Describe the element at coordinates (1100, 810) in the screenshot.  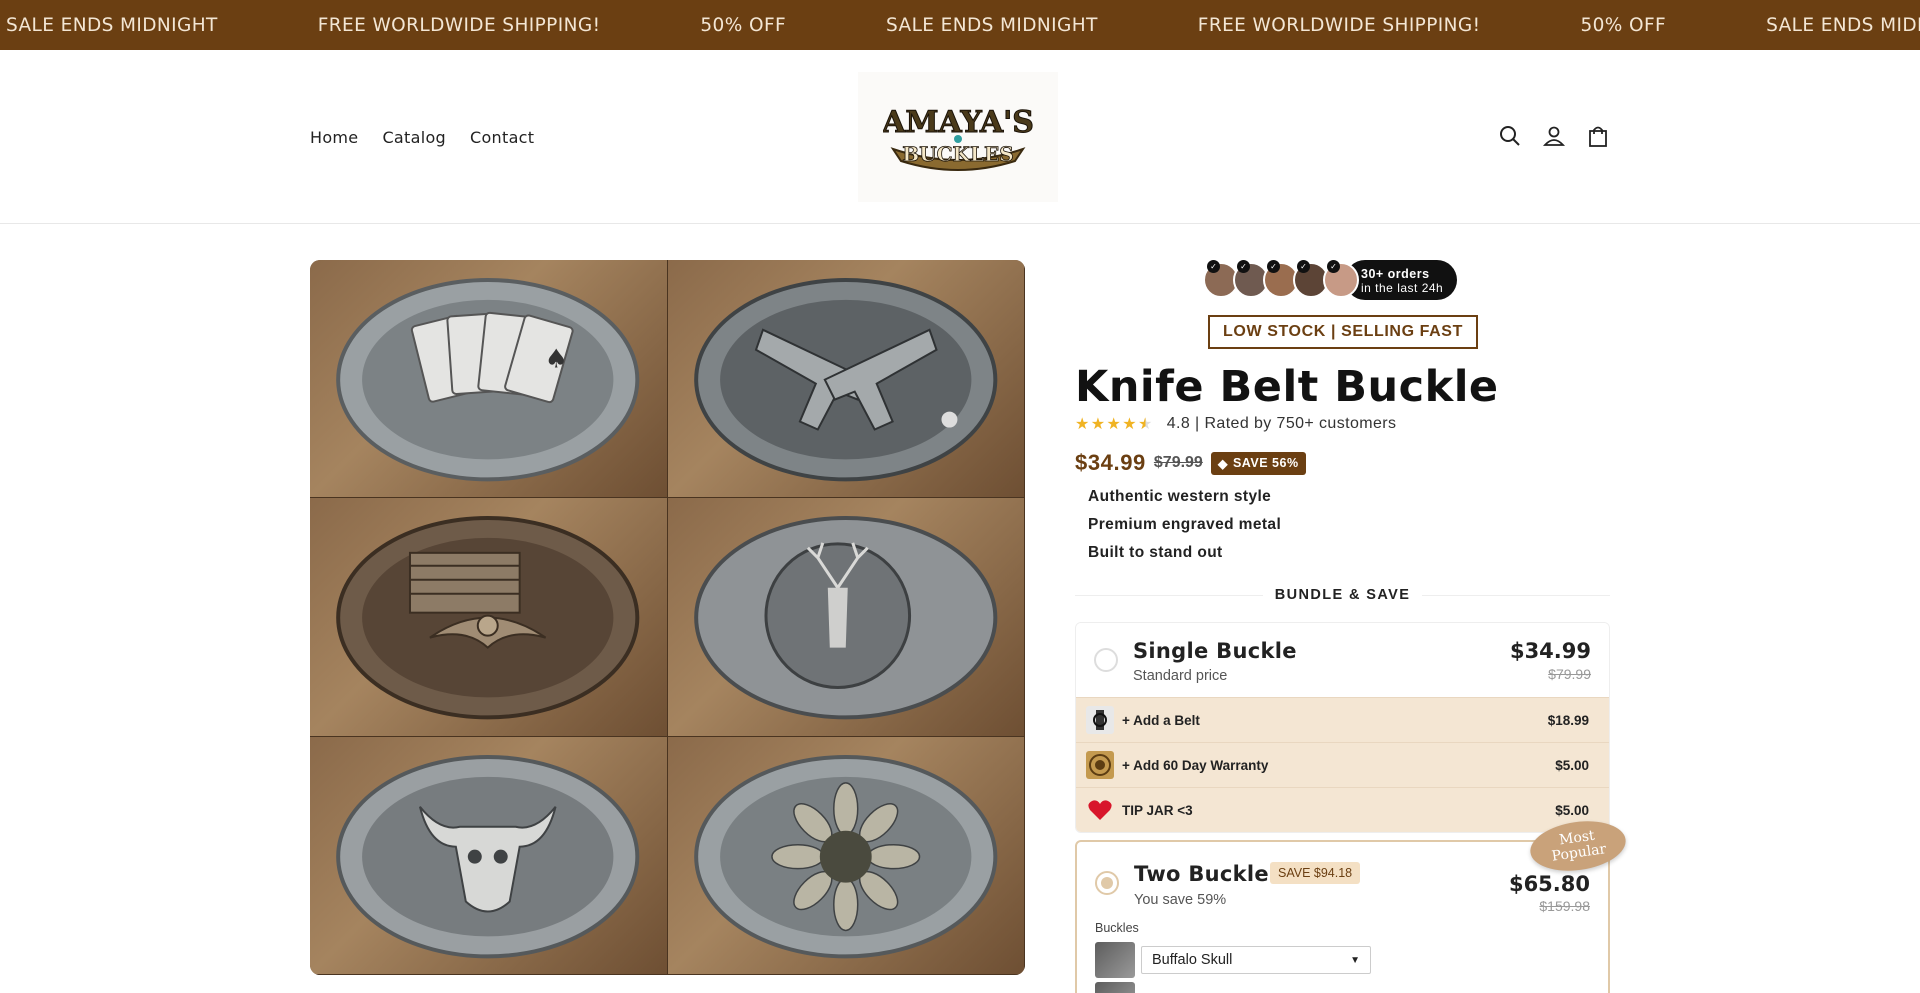
I see `heart-icon` at that location.